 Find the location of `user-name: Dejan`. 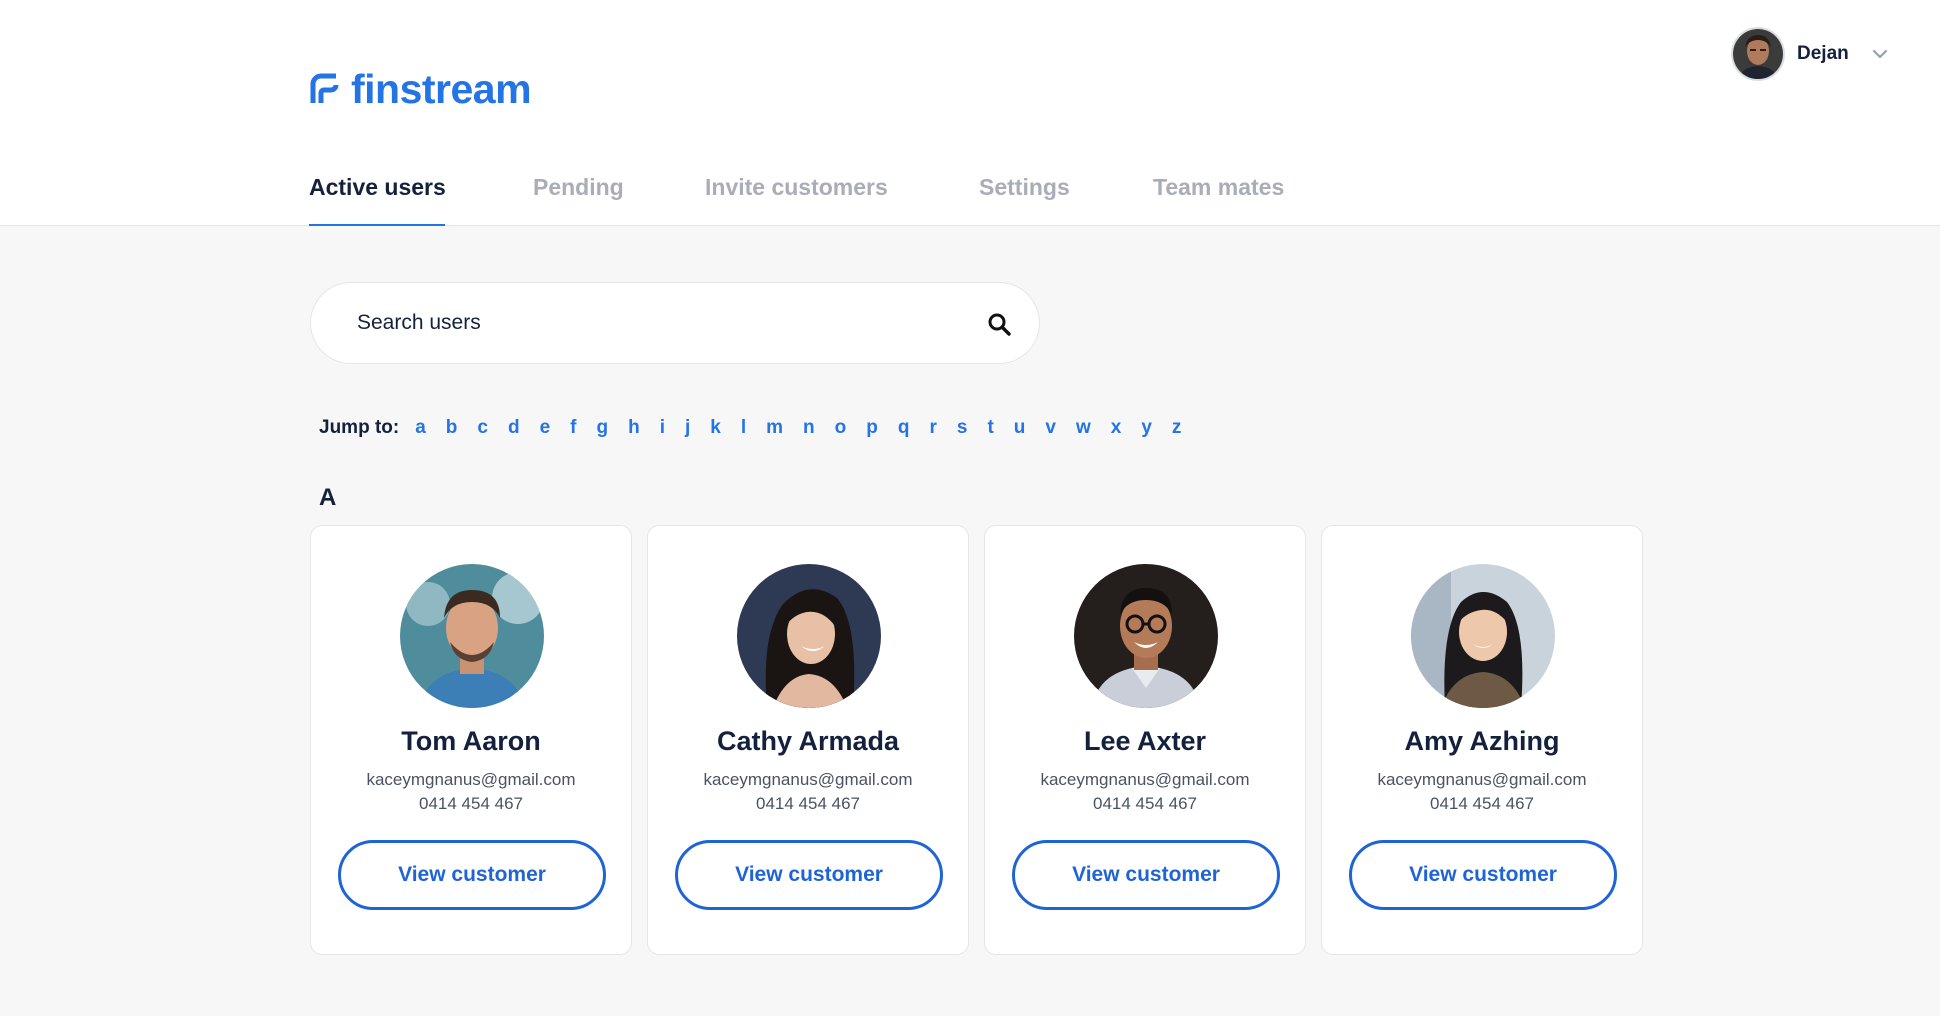

user-name: Dejan is located at coordinates (1823, 53).